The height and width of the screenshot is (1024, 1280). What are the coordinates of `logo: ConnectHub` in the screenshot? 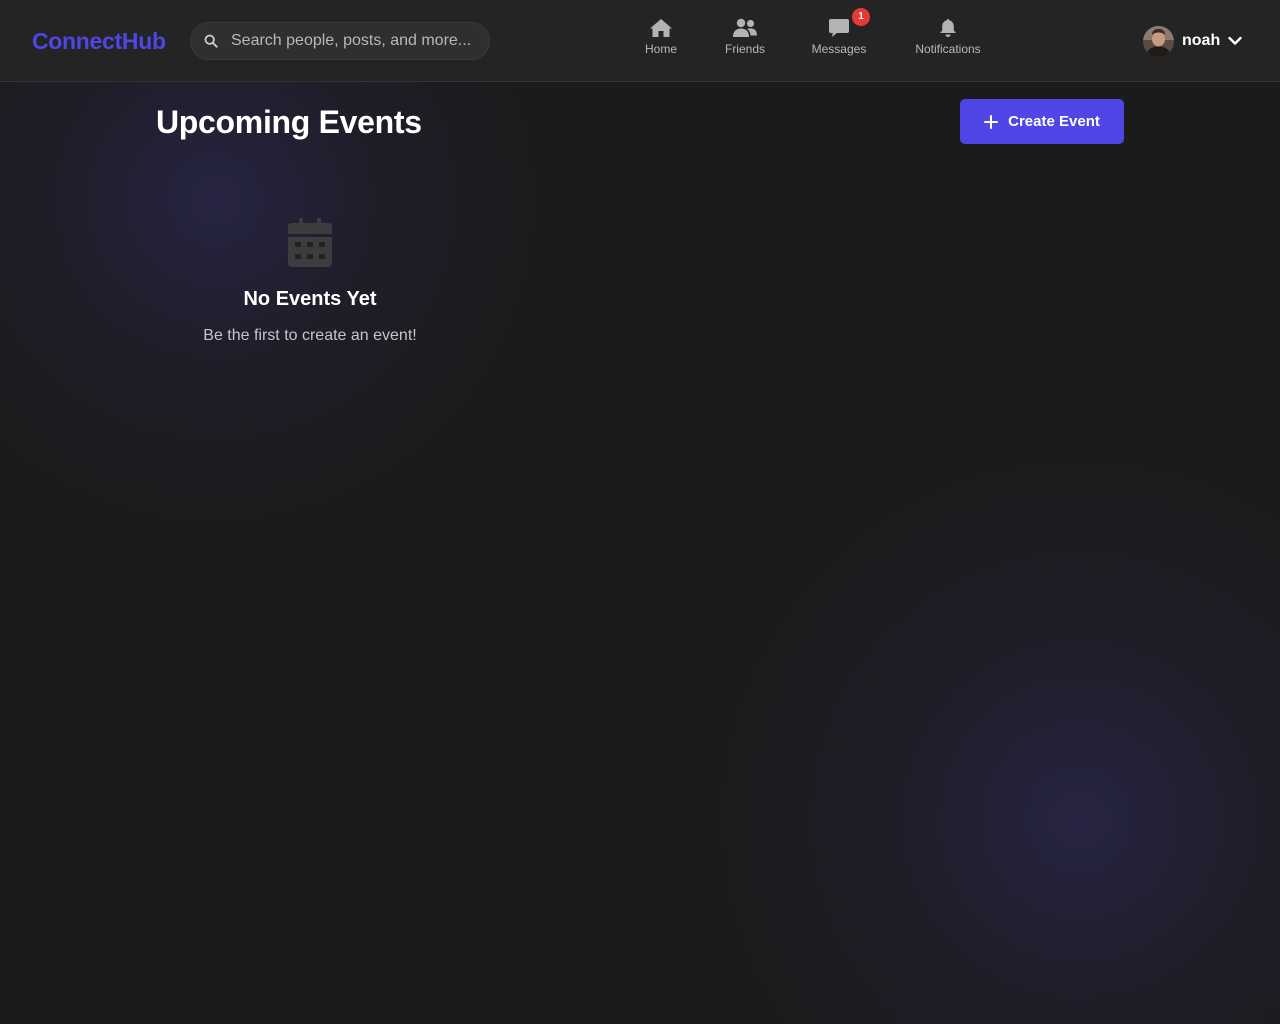 It's located at (99, 41).